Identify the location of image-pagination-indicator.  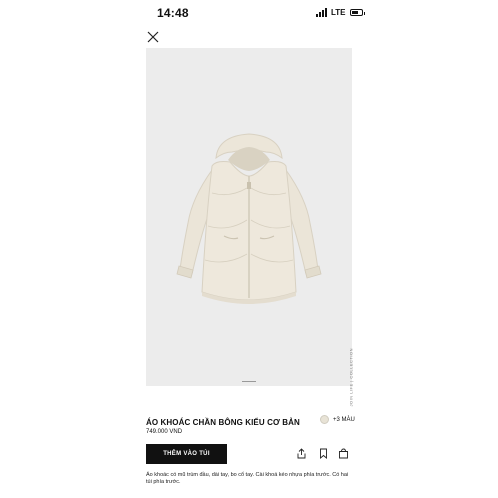
(249, 381).